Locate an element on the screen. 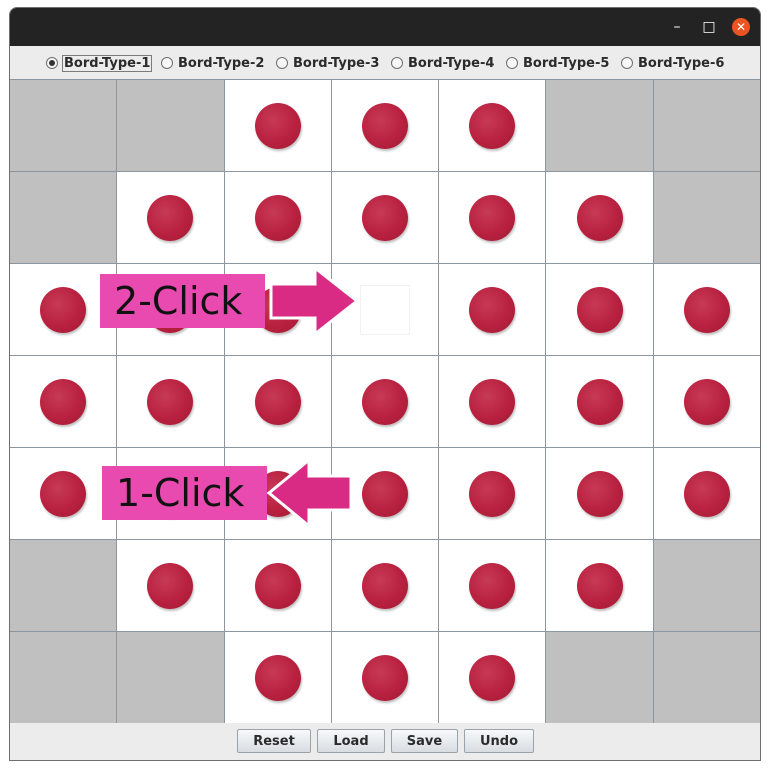  radio-bord-type-6: Bord-Type-6 is located at coordinates (672, 63).